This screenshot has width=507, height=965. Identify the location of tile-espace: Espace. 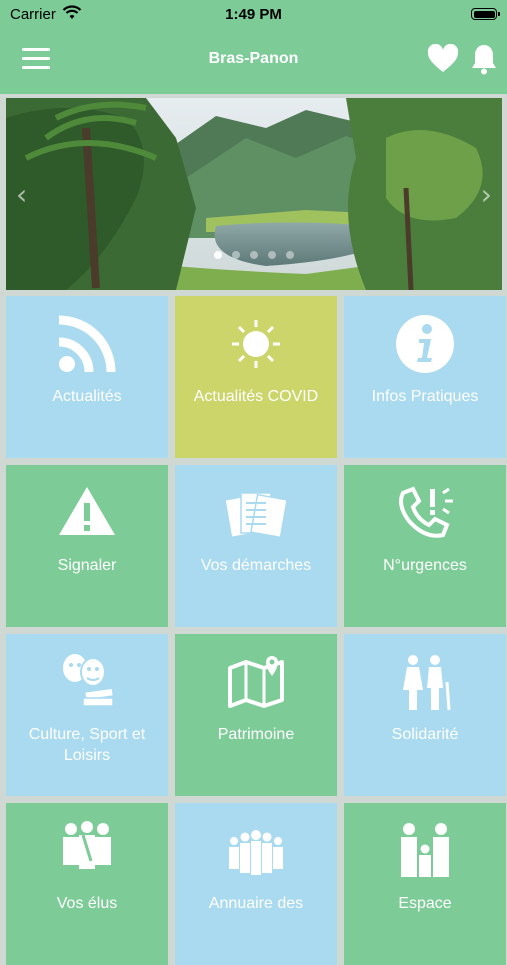
(425, 884).